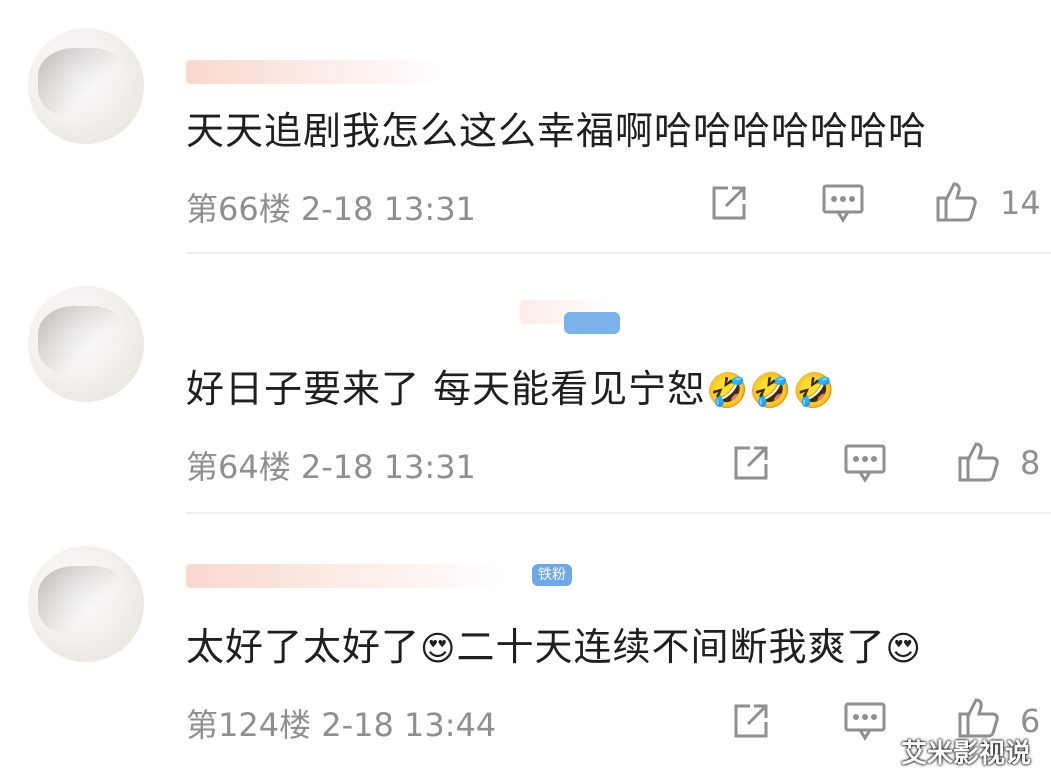 Image resolution: width=1051 pixels, height=784 pixels. Describe the element at coordinates (557, 131) in the screenshot. I see `comment-text: 天天追剧我怎么这么幸福啊哈哈哈哈哈哈哈` at that location.